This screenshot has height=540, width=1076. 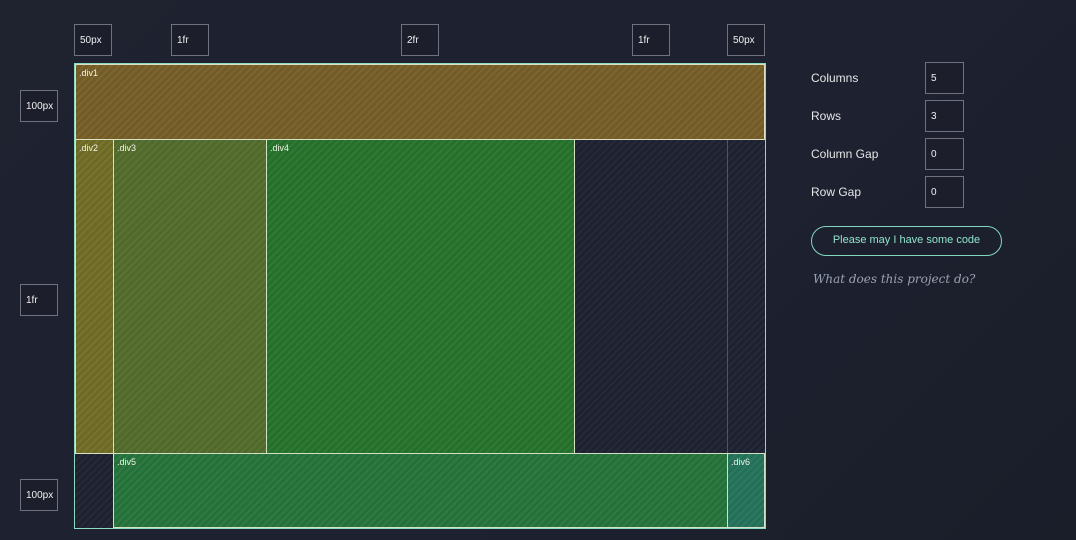 What do you see at coordinates (127, 462) in the screenshot?
I see `grid-item-label: .div5` at bounding box center [127, 462].